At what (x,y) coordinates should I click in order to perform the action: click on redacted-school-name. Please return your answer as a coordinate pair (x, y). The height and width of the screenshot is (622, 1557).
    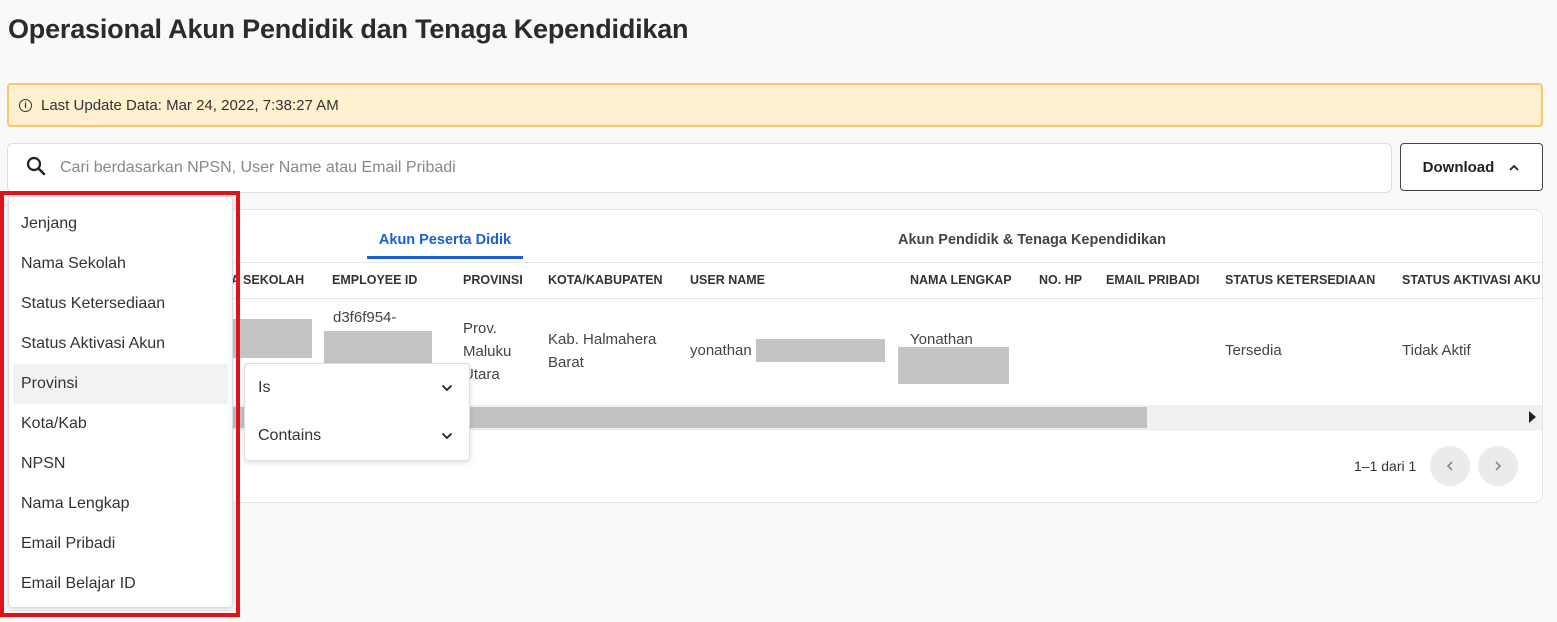
    Looking at the image, I should click on (271, 338).